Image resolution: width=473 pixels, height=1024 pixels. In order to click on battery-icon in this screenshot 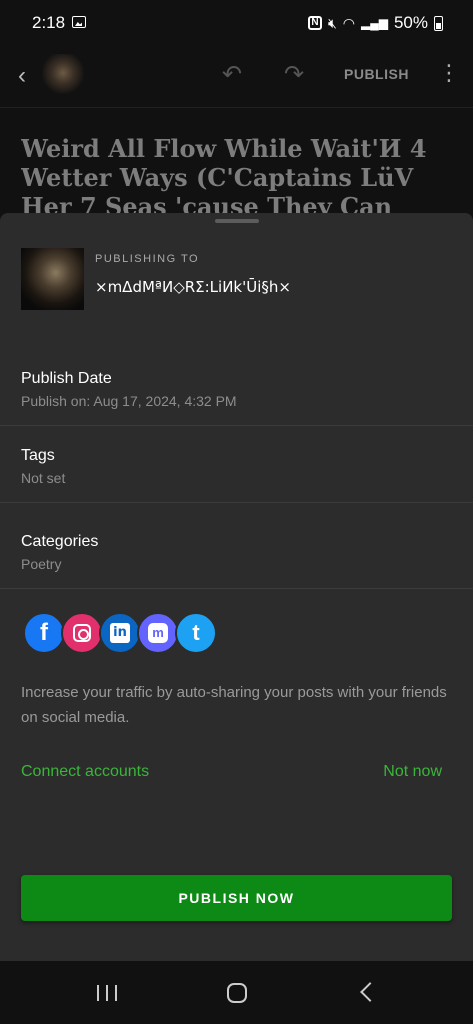, I will do `click(438, 23)`.